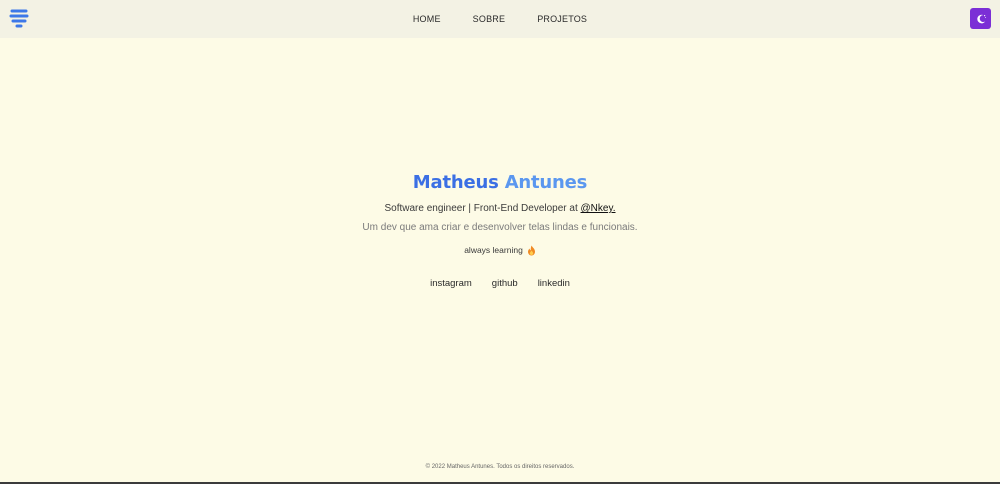  What do you see at coordinates (493, 250) in the screenshot?
I see `learning-text: always learning` at bounding box center [493, 250].